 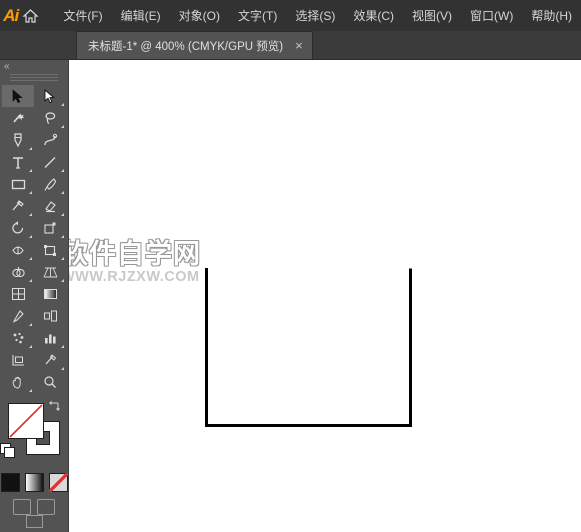 I want to click on default-fill-mini, so click(x=9, y=453).